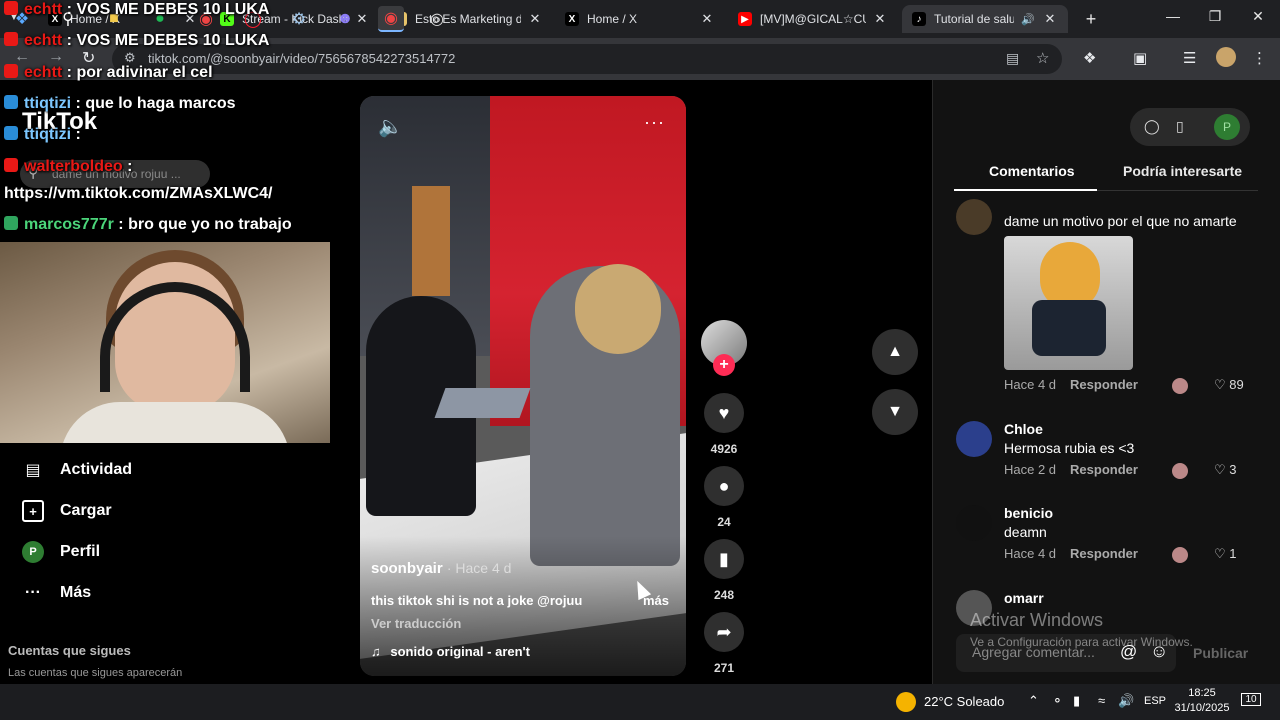 This screenshot has width=1280, height=720. Describe the element at coordinates (1101, 700) in the screenshot. I see `wifi-icon: ≈` at that location.